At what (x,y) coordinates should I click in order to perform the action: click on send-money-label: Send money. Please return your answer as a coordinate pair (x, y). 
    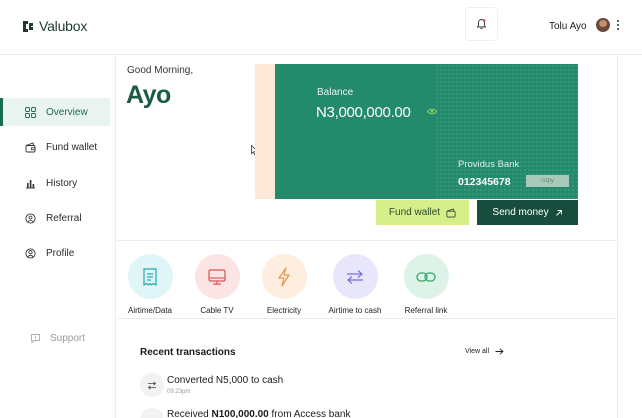
    Looking at the image, I should click on (520, 212).